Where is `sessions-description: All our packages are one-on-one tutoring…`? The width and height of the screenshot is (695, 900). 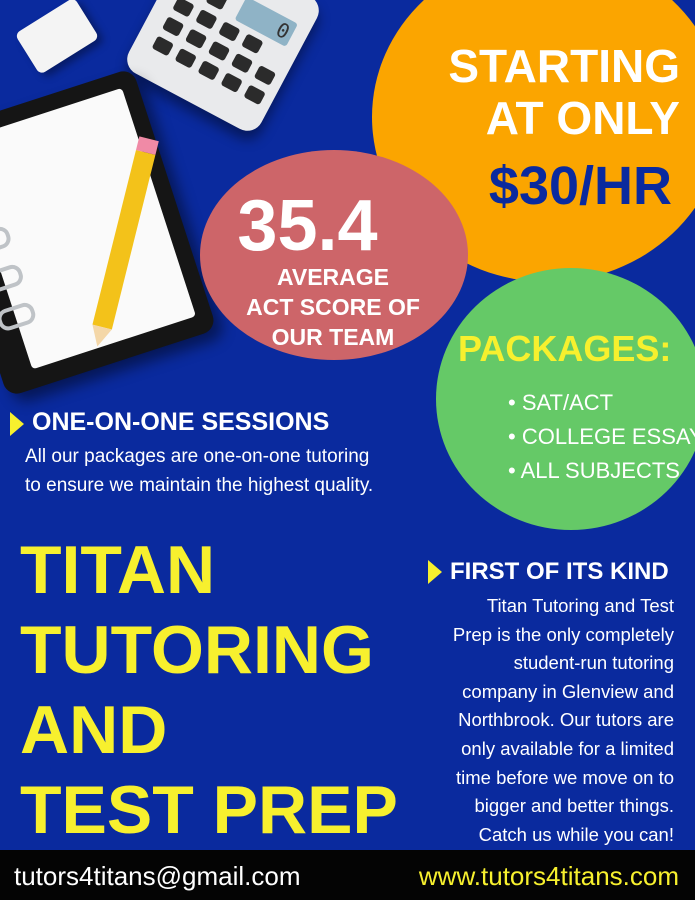 sessions-description: All our packages are one-on-one tutoring… is located at coordinates (225, 471).